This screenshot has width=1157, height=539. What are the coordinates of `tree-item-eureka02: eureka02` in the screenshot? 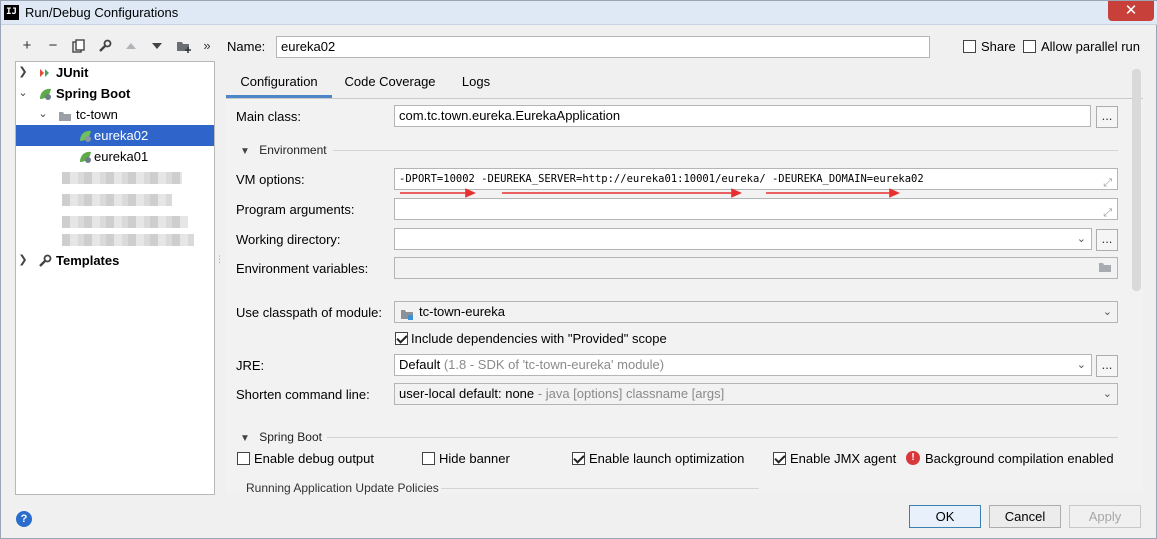 It's located at (115, 135).